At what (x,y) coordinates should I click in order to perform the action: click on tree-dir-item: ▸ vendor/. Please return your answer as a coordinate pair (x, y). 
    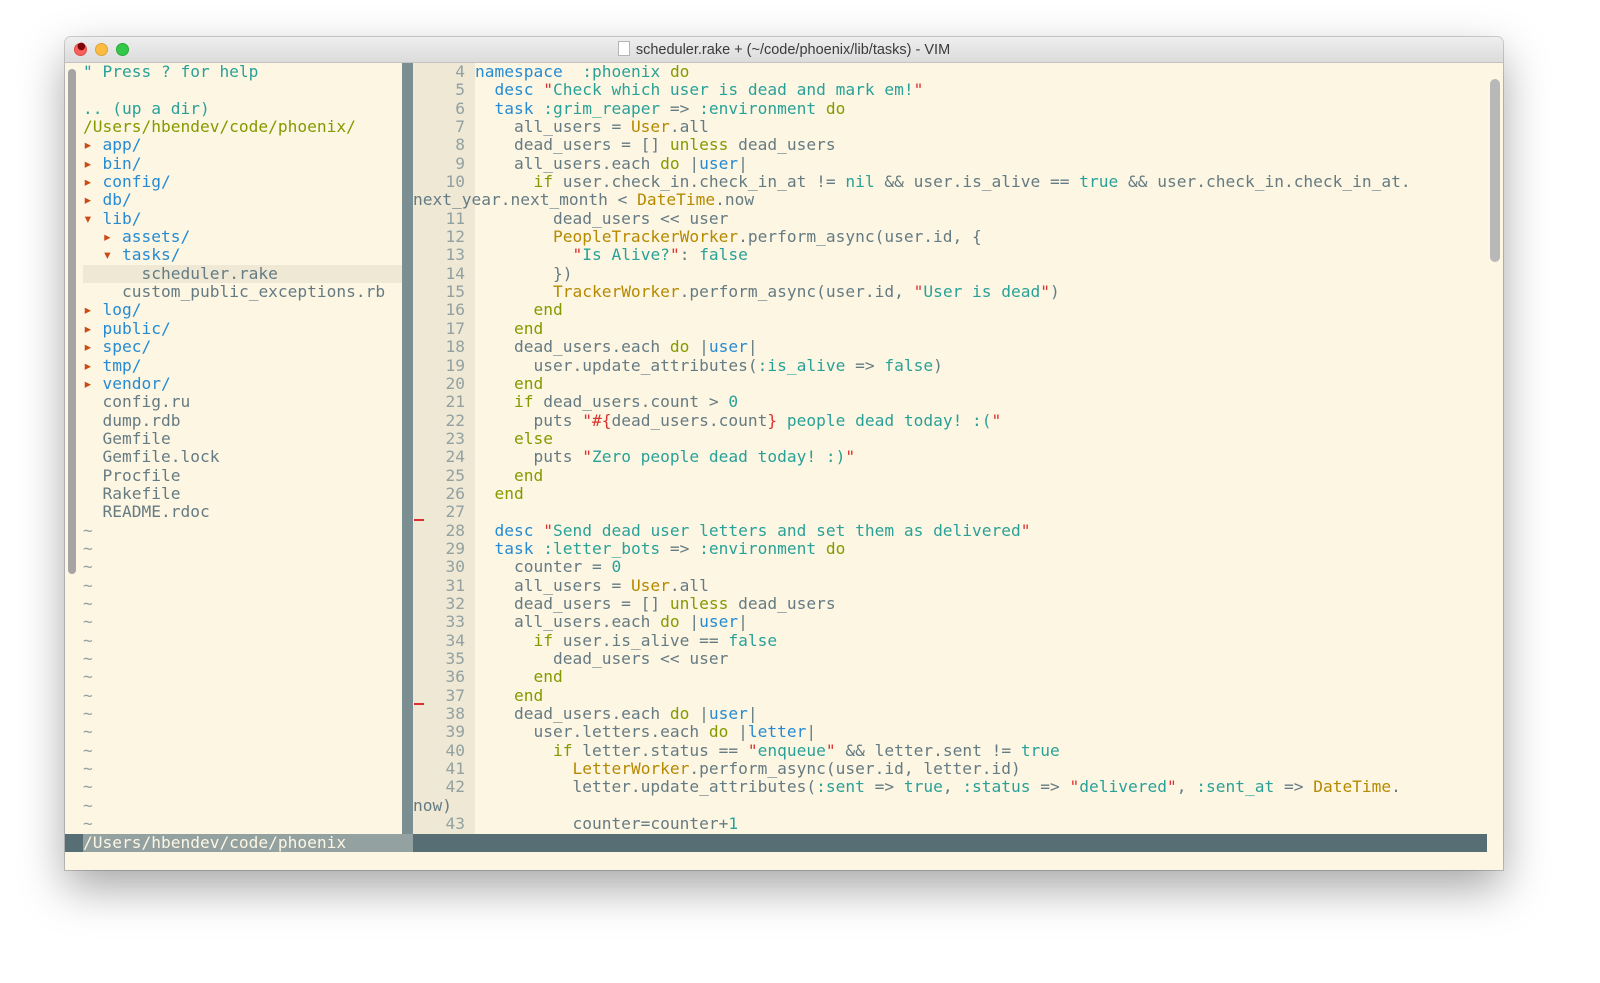
    Looking at the image, I should click on (248, 383).